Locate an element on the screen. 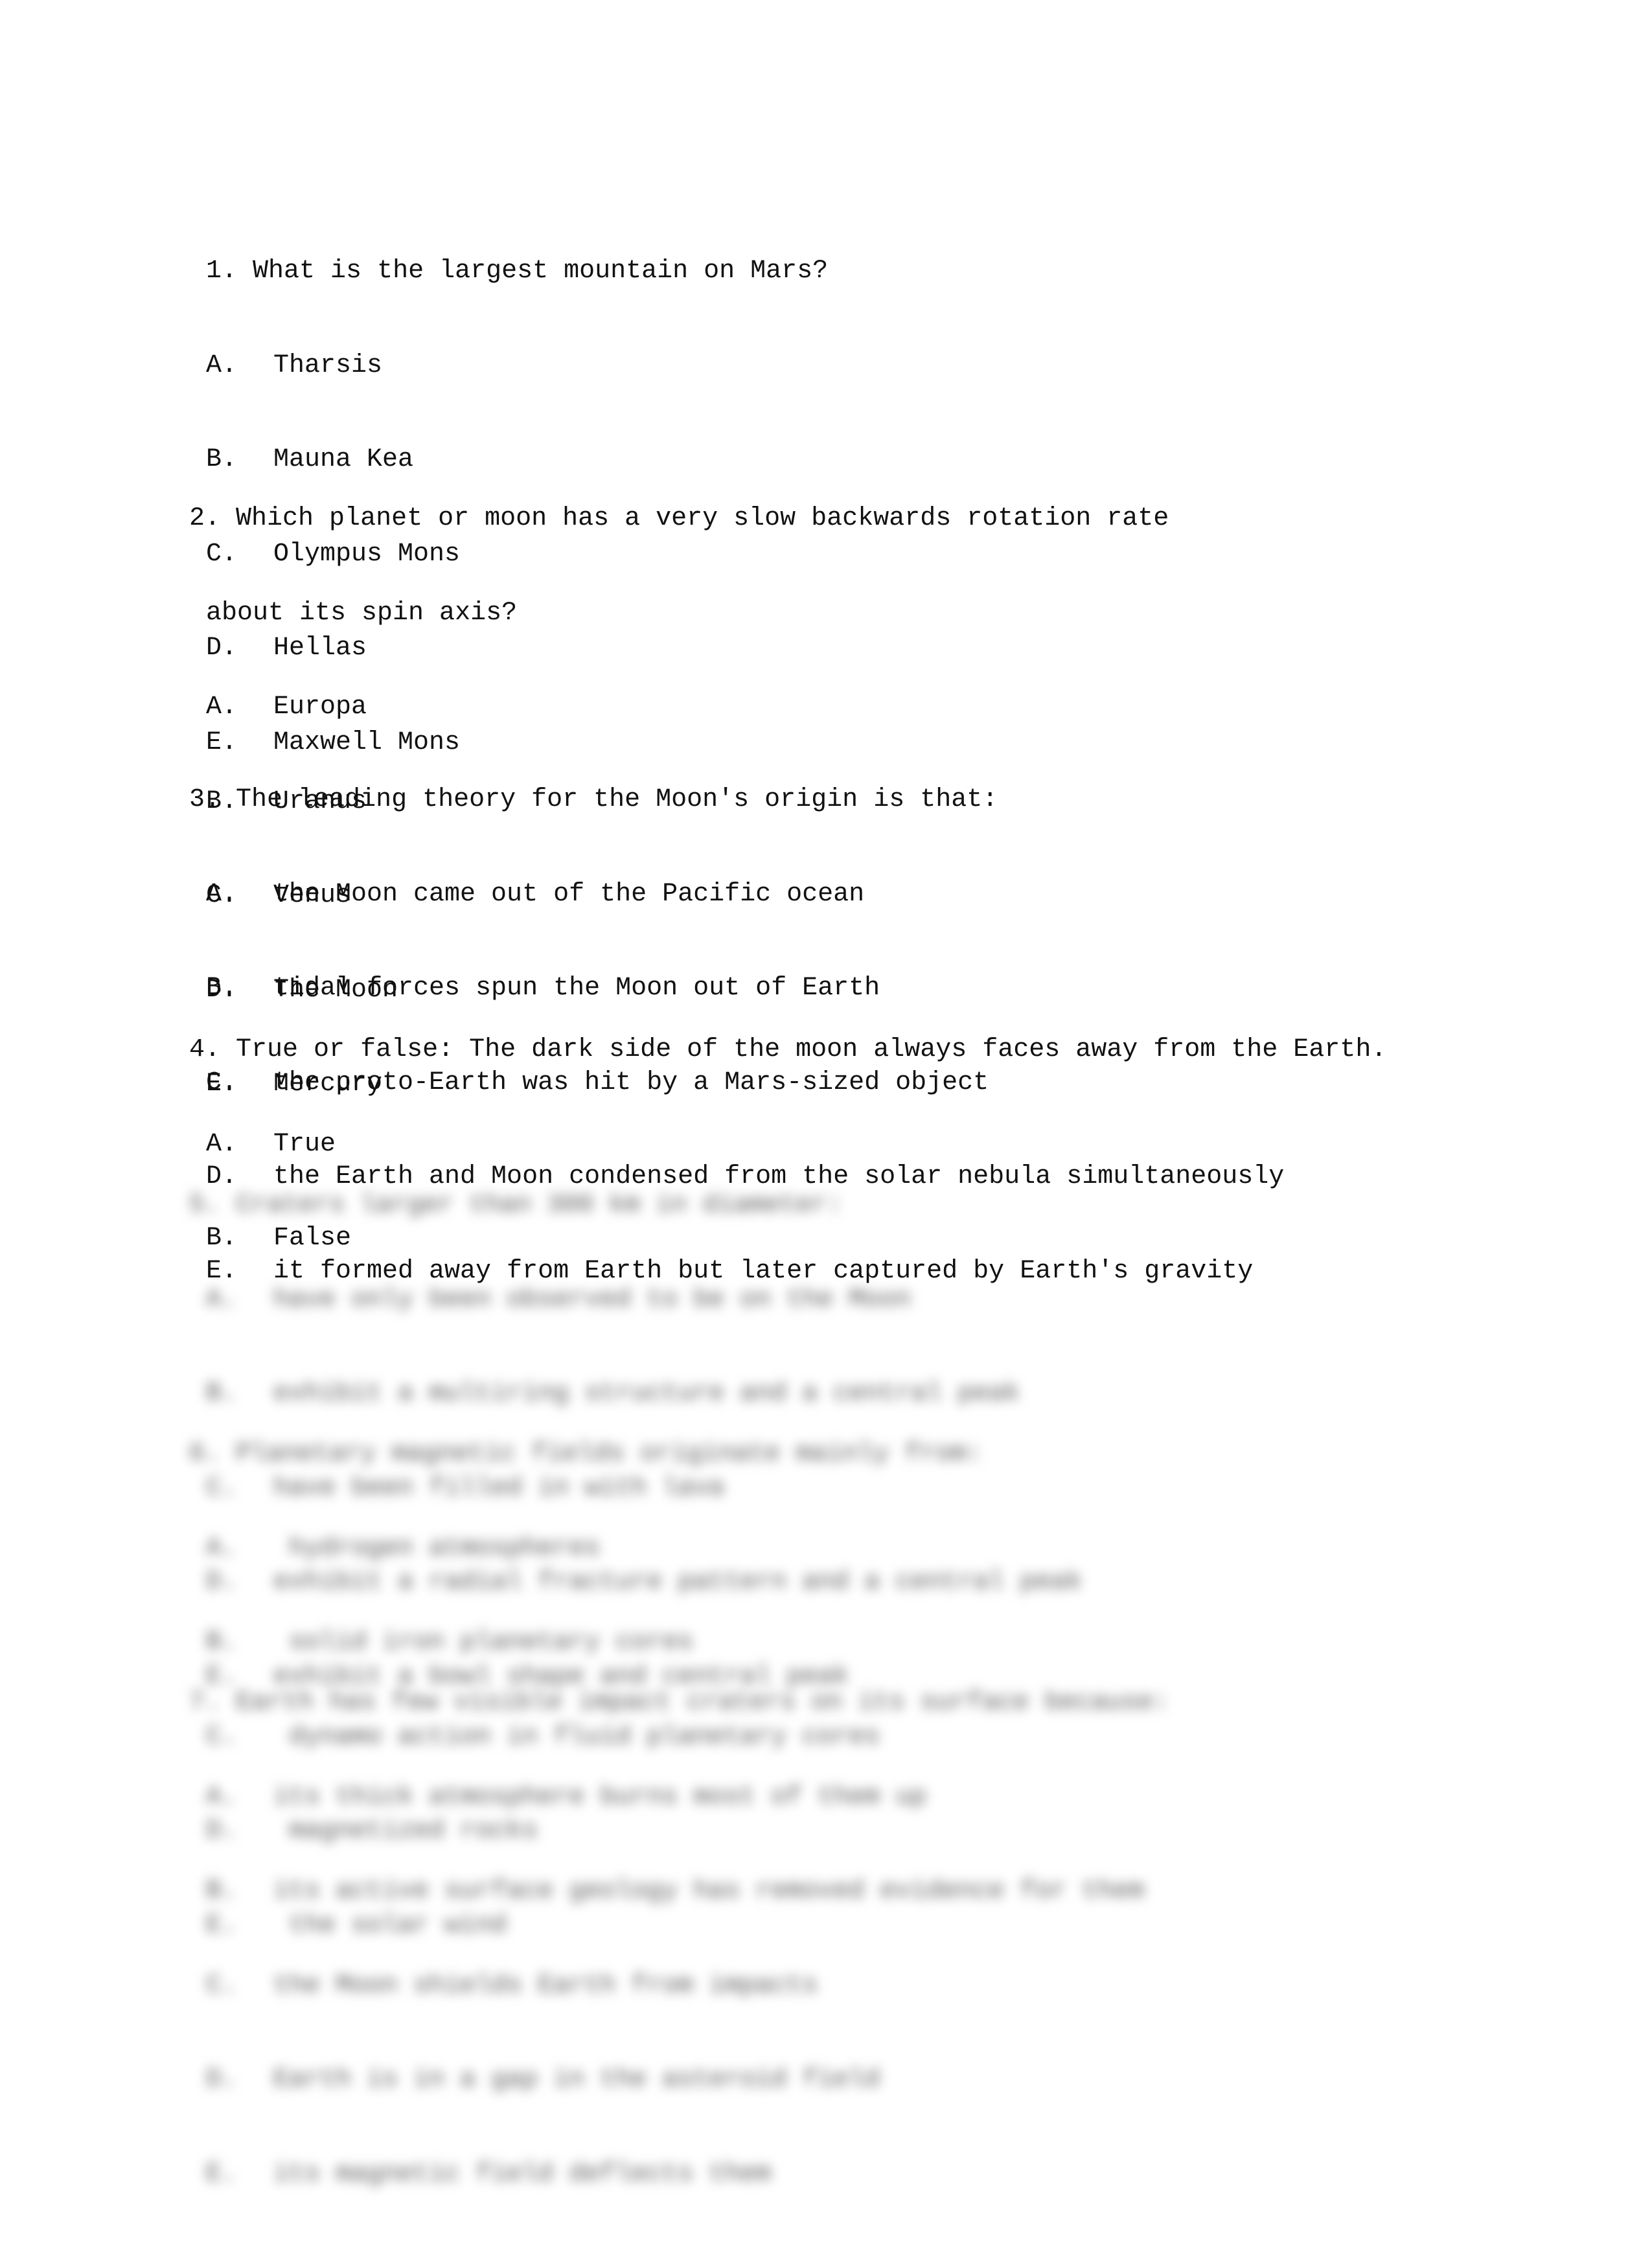  option-2a: A. Europa is located at coordinates (286, 707).